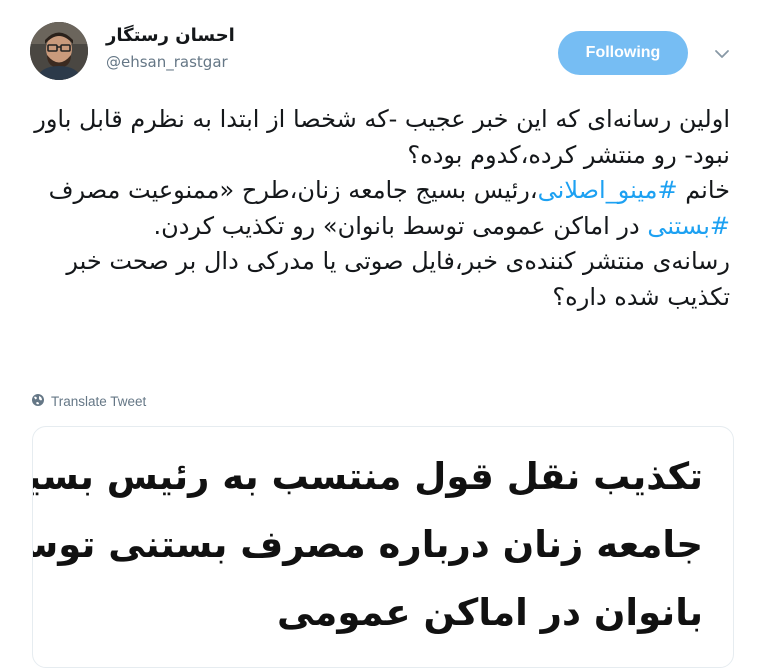  What do you see at coordinates (490, 612) in the screenshot?
I see `headline-line: بانوان در اماکن عمومی` at bounding box center [490, 612].